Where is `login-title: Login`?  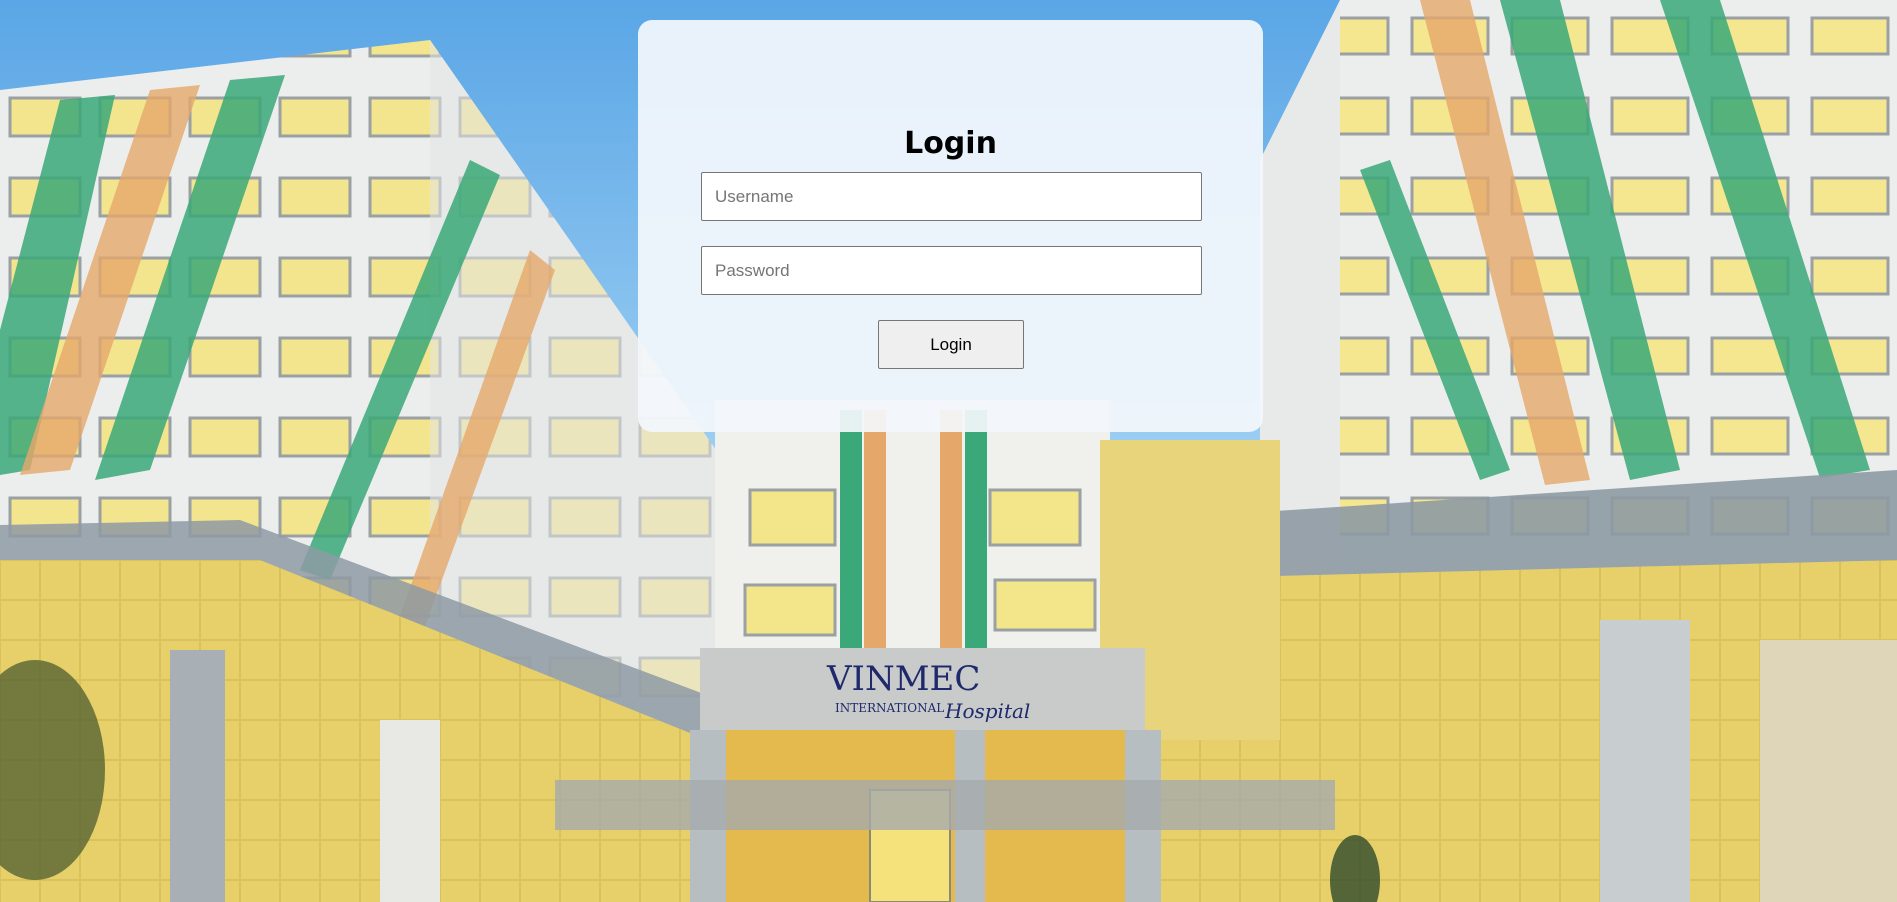 login-title: Login is located at coordinates (950, 143).